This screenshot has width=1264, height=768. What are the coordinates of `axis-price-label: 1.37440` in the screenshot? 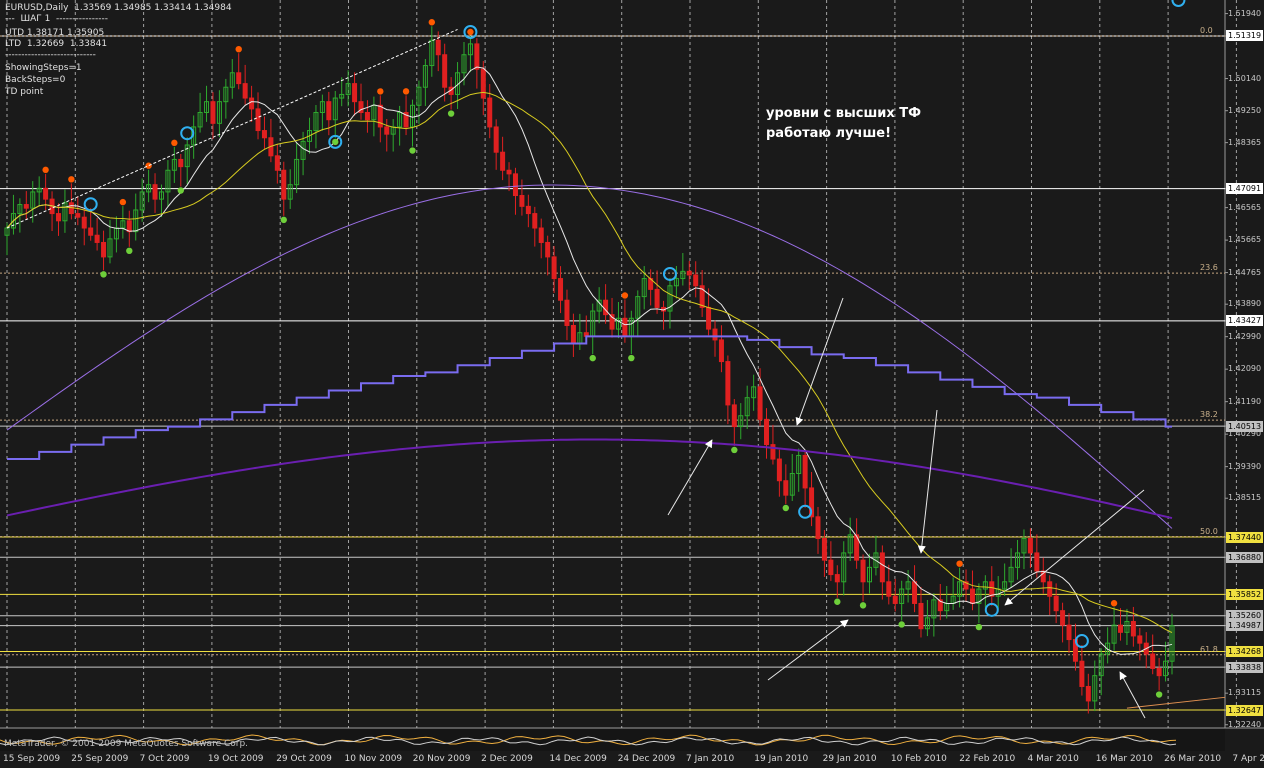 It's located at (1244, 537).